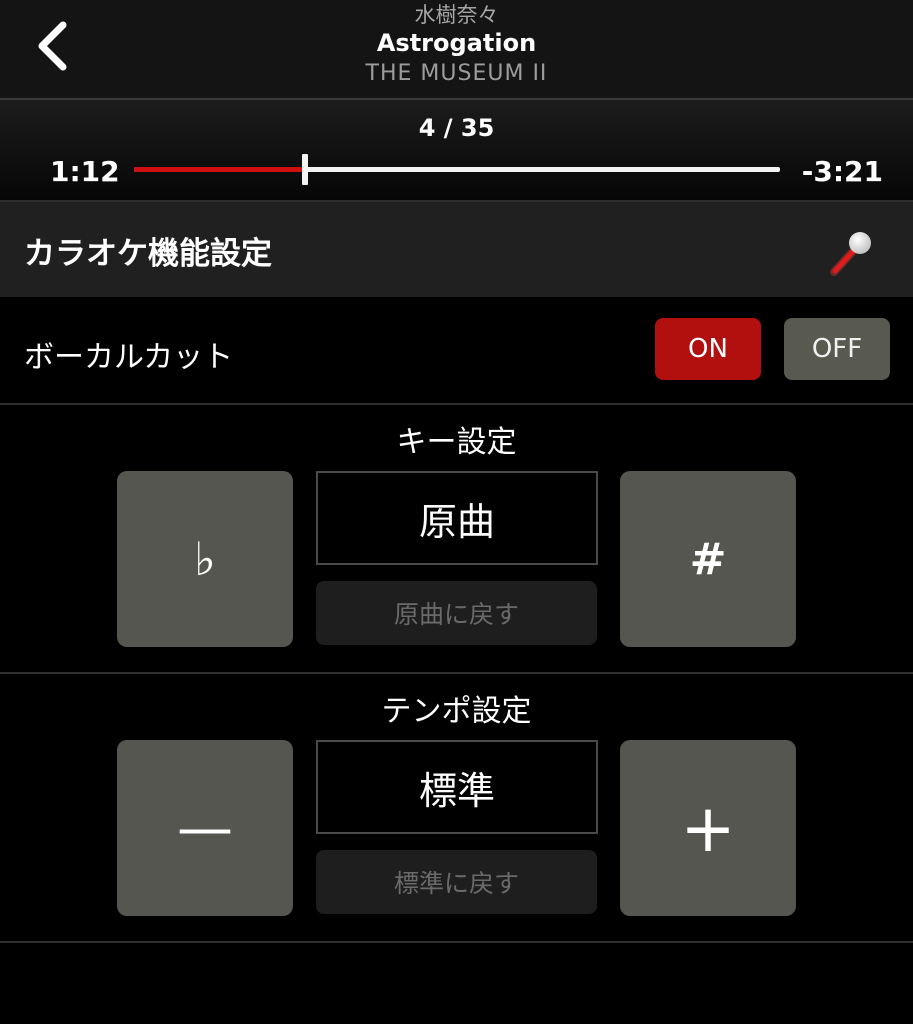  What do you see at coordinates (85, 171) in the screenshot?
I see `elapsed-time: 1:12` at bounding box center [85, 171].